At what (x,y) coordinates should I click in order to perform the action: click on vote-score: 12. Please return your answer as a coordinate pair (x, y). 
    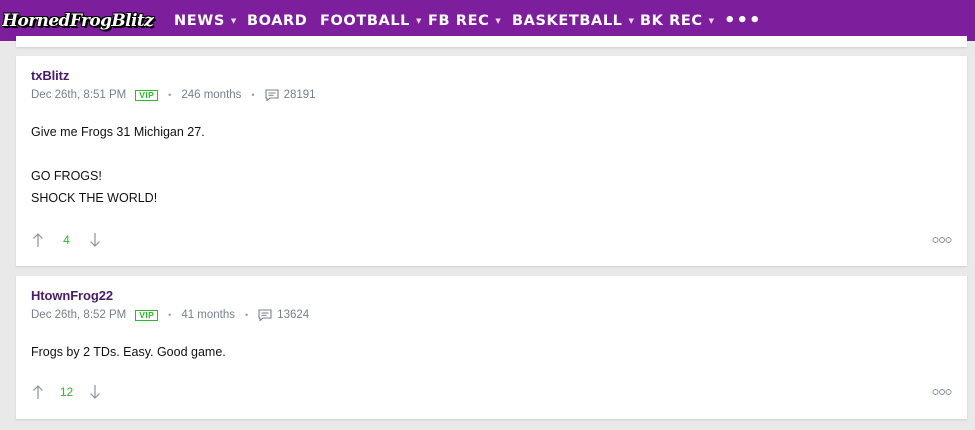
    Looking at the image, I should click on (66, 392).